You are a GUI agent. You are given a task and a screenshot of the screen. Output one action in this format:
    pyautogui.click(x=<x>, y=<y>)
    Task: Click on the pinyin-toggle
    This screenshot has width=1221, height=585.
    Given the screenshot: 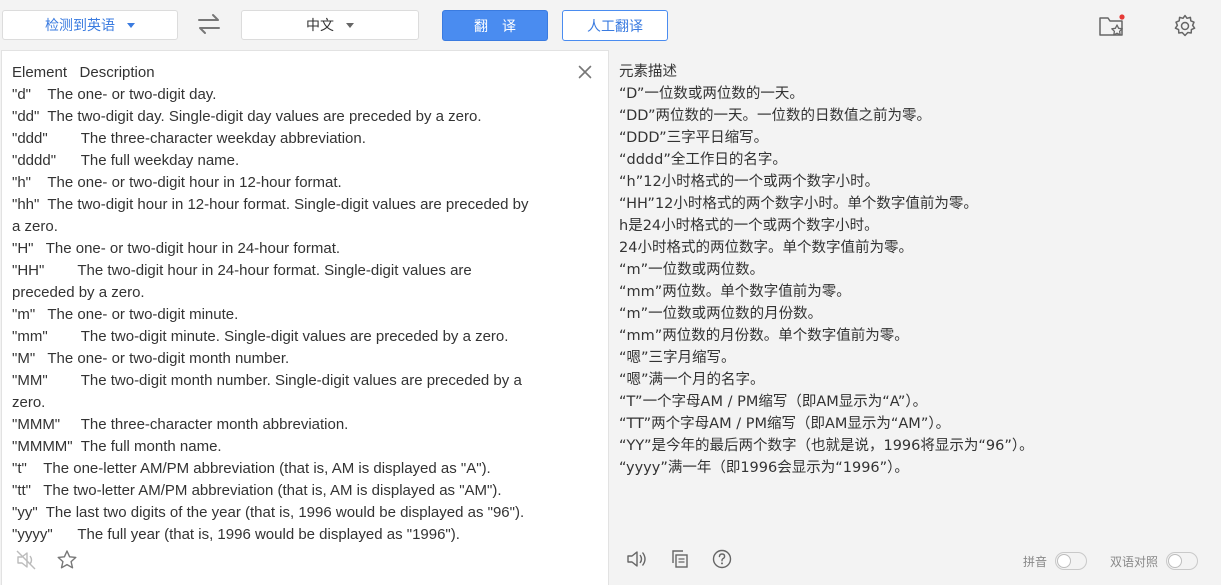 What is the action you would take?
    pyautogui.click(x=1071, y=561)
    